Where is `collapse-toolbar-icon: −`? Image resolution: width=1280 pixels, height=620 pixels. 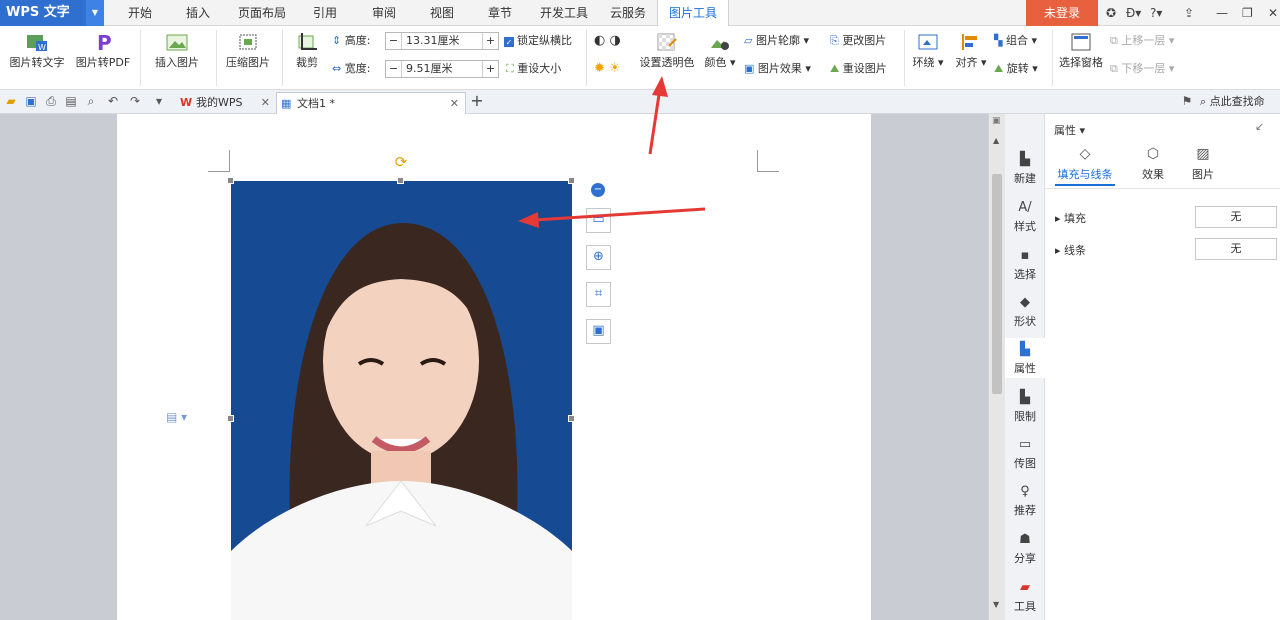 collapse-toolbar-icon: − is located at coordinates (598, 190).